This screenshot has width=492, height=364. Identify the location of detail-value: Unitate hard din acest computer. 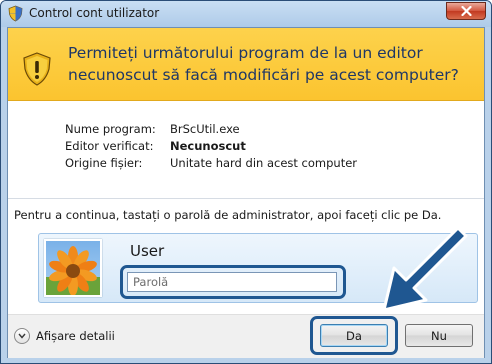
(264, 163).